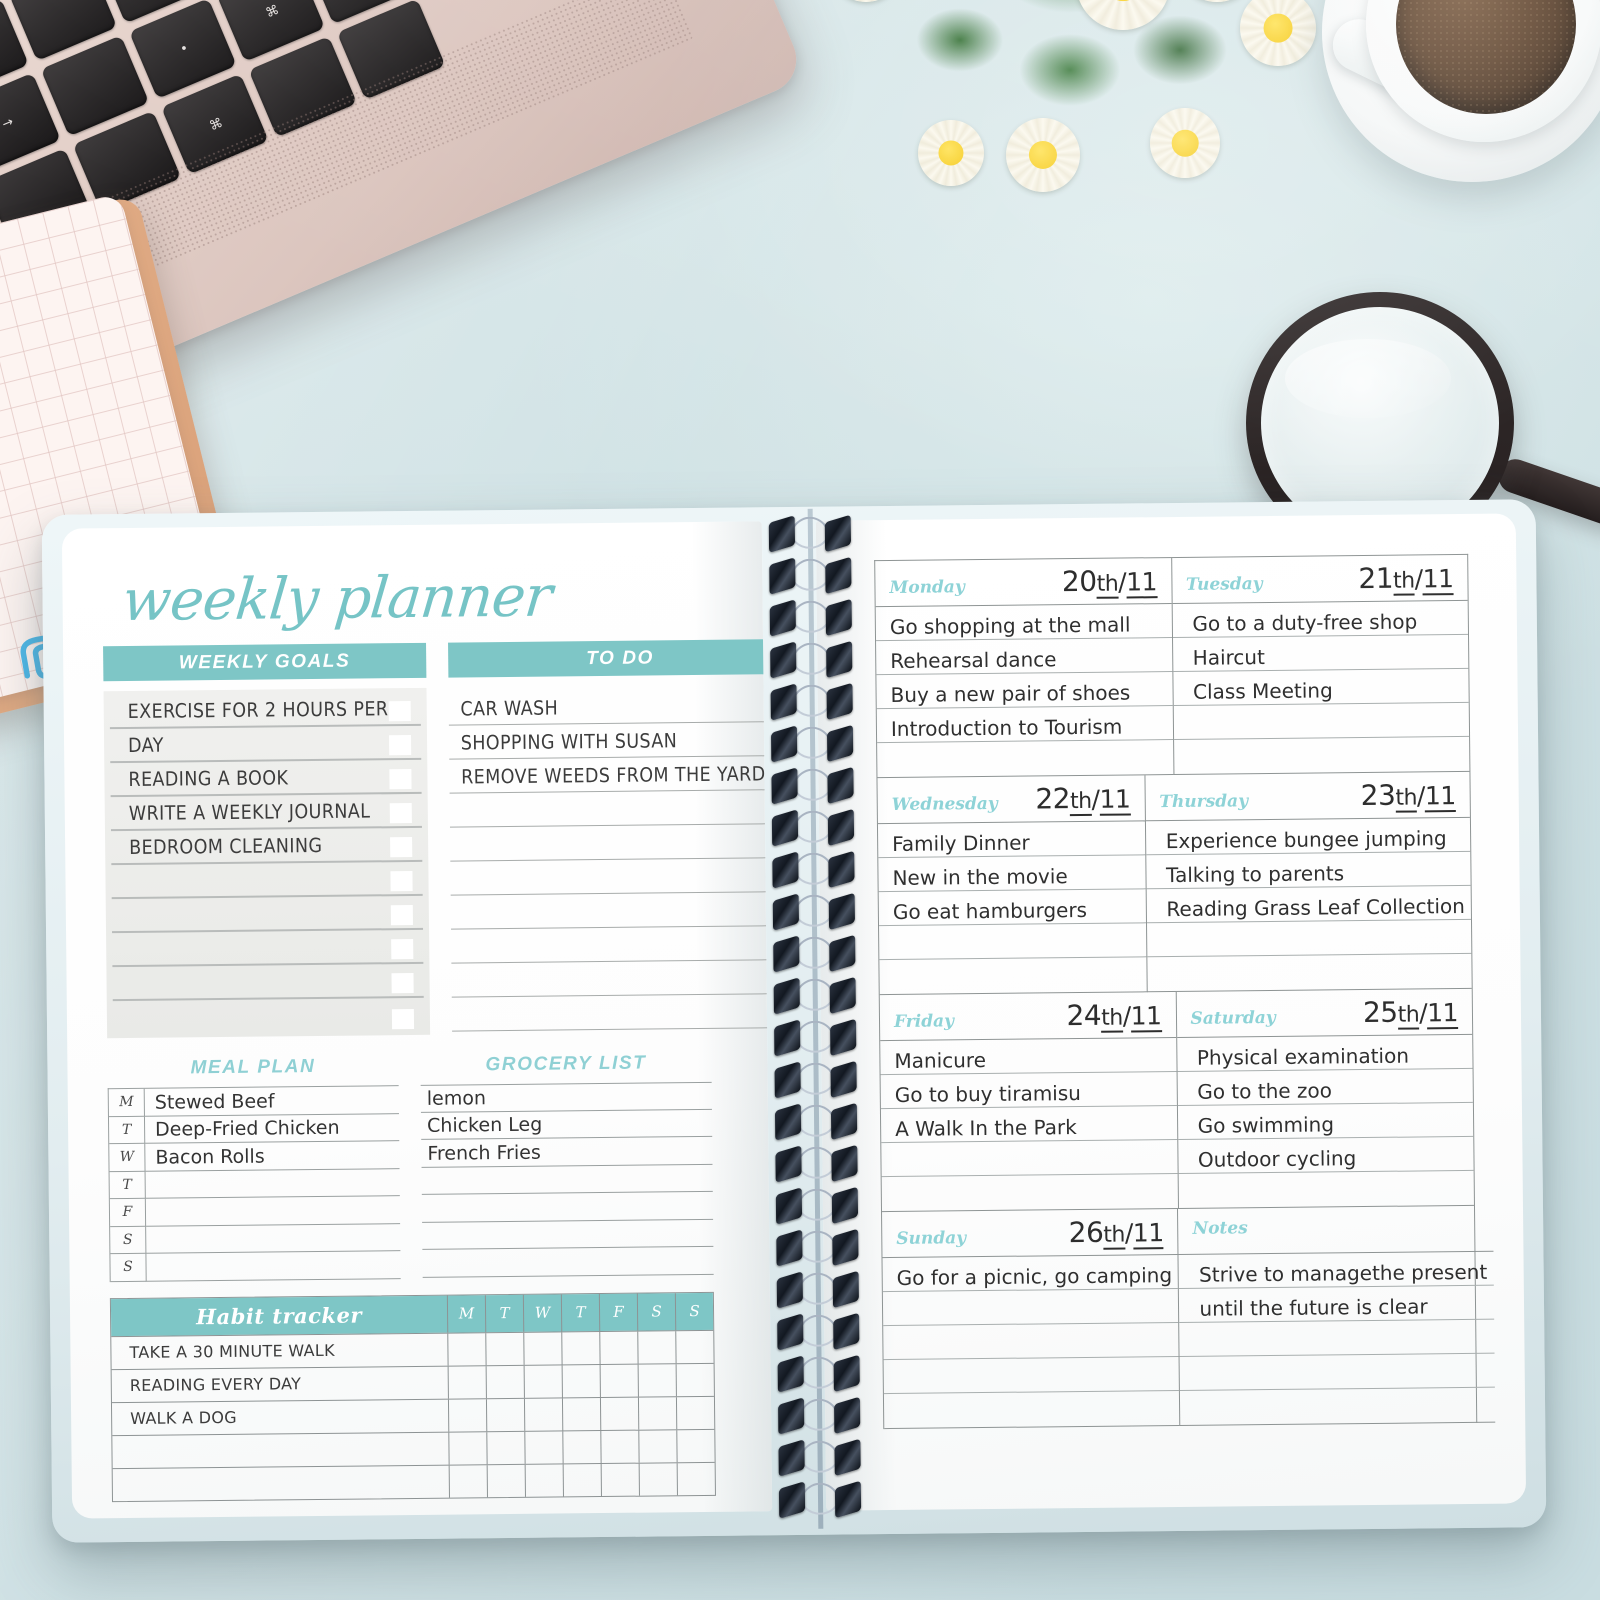 Image resolution: width=1600 pixels, height=1600 pixels. I want to click on meal-row: T, so click(254, 1184).